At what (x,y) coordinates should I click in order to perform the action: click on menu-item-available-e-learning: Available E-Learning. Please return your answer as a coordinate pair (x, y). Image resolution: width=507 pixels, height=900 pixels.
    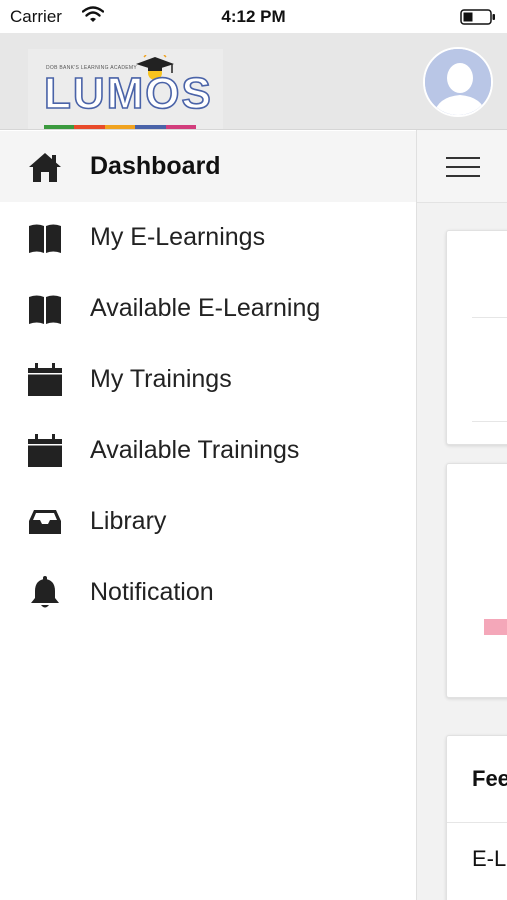
    Looking at the image, I should click on (208, 308).